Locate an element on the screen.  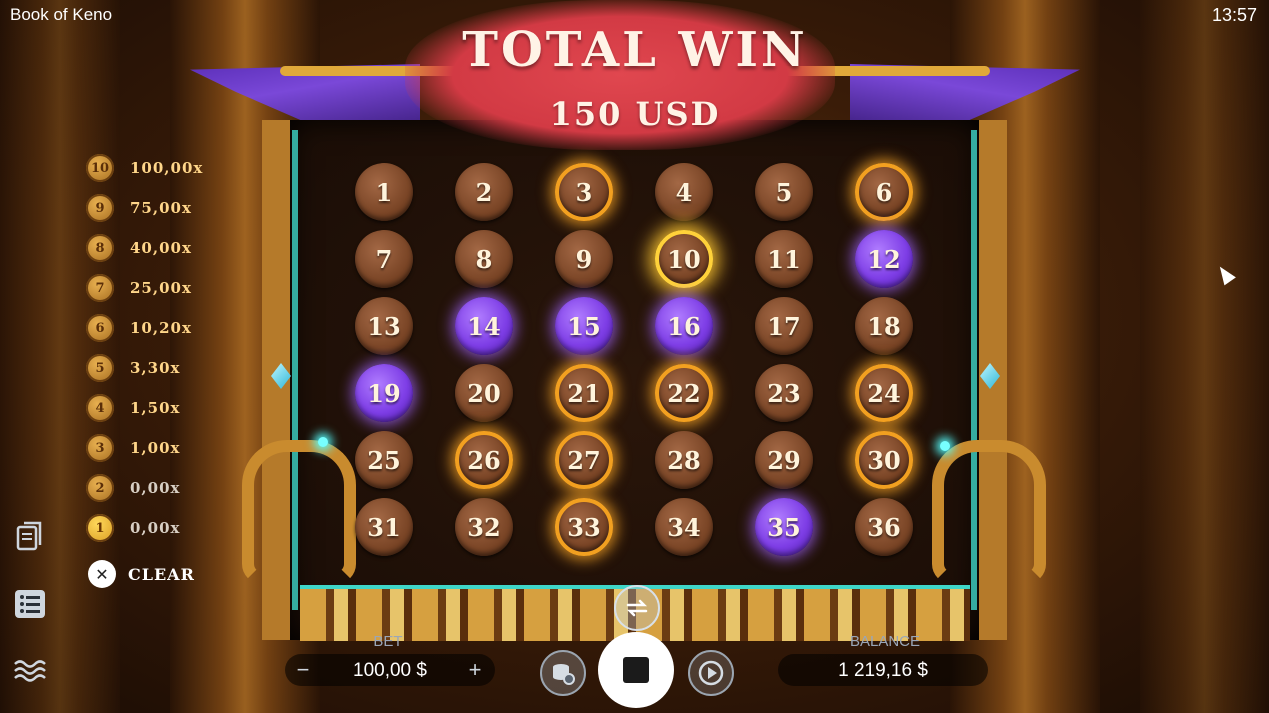
keno-ball-16: 16 is located at coordinates (684, 326).